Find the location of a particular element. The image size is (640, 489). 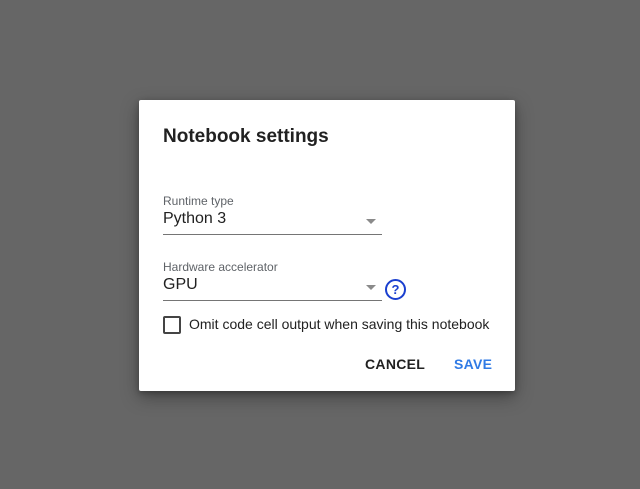

help-circle-icon: ? is located at coordinates (395, 289).